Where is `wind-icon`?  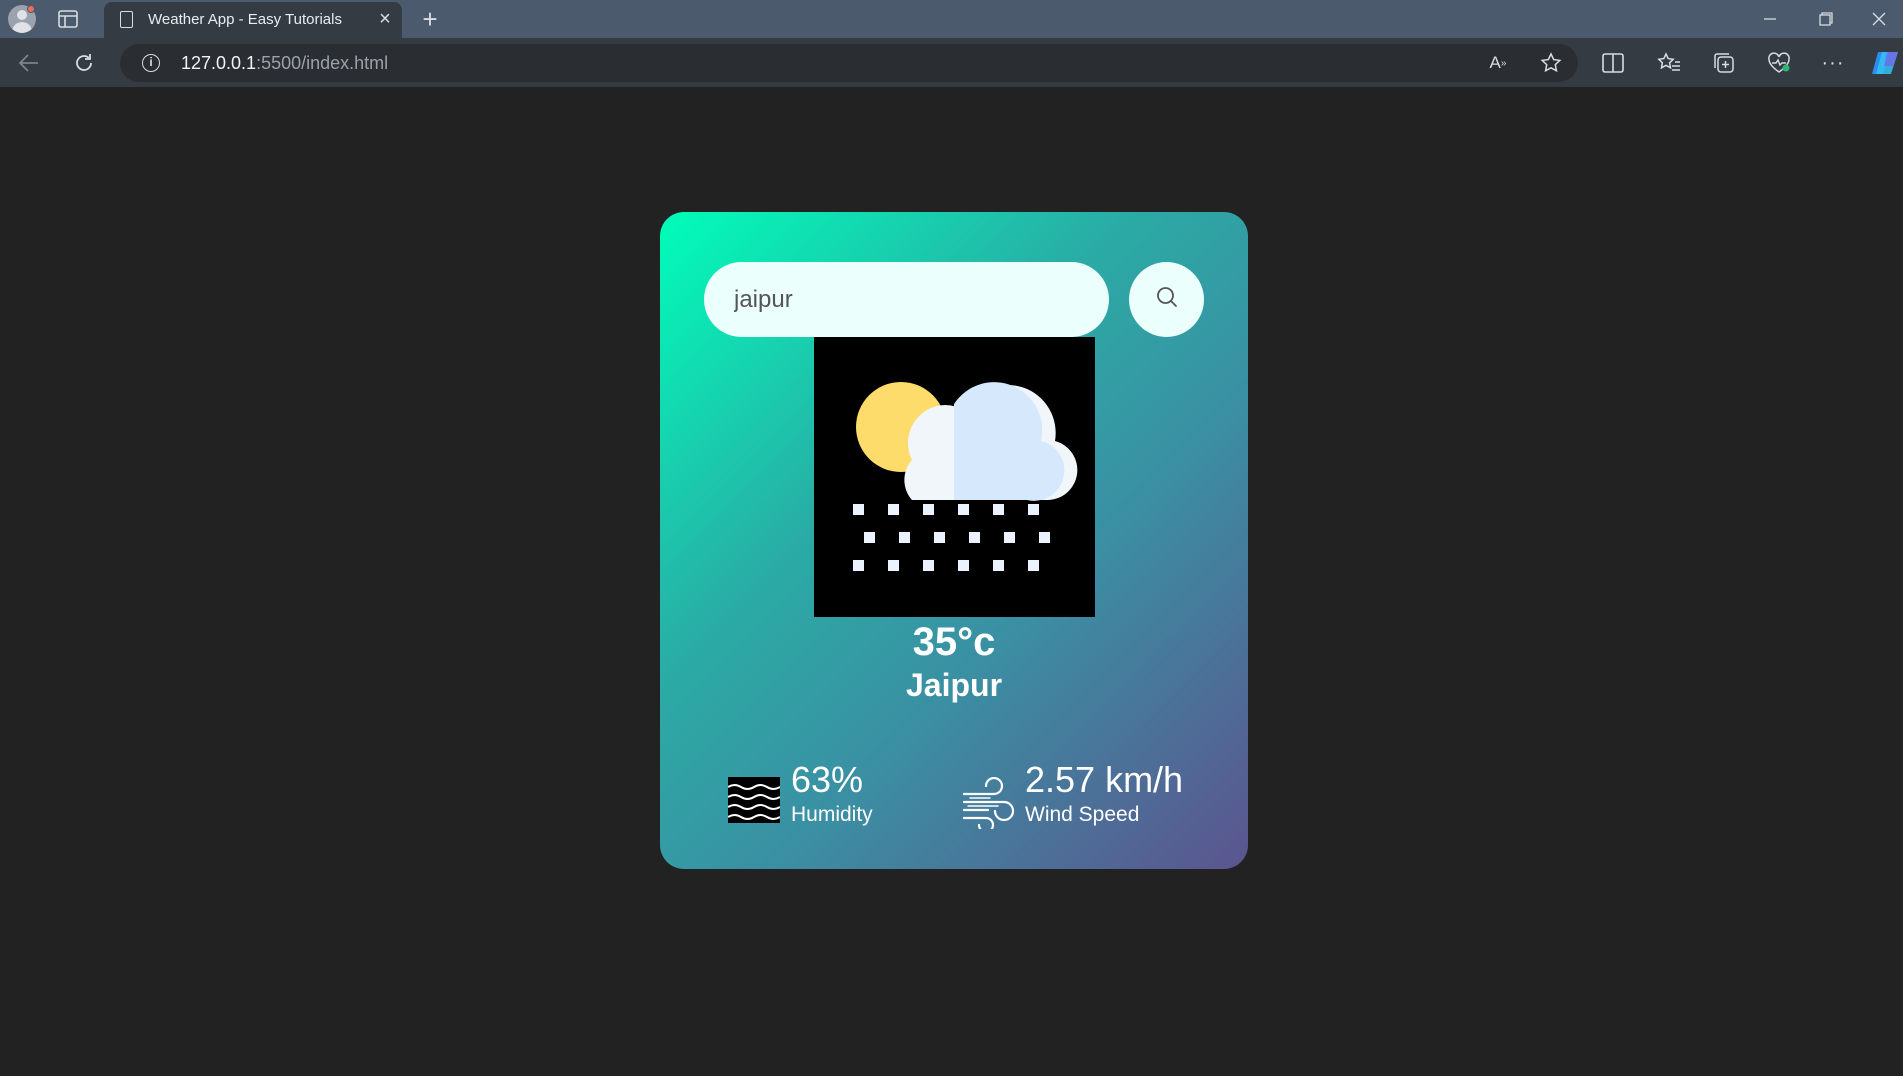
wind-icon is located at coordinates (989, 805).